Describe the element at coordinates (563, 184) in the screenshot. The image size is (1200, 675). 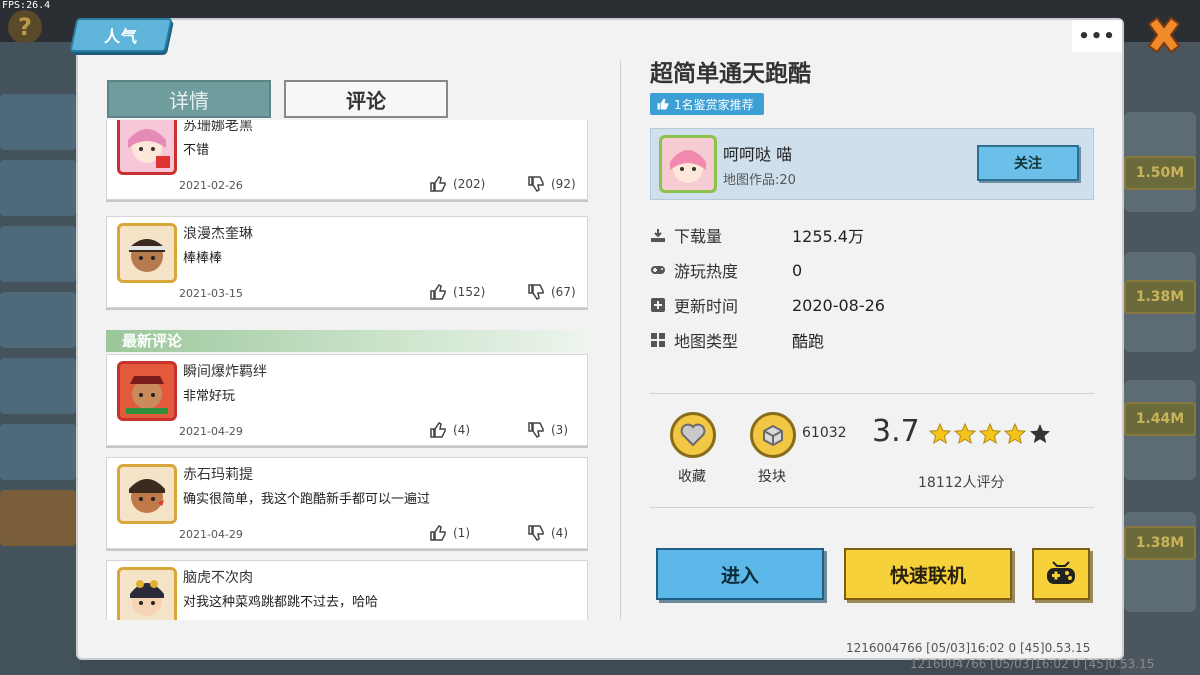
I see `dislike-count: (92)` at that location.